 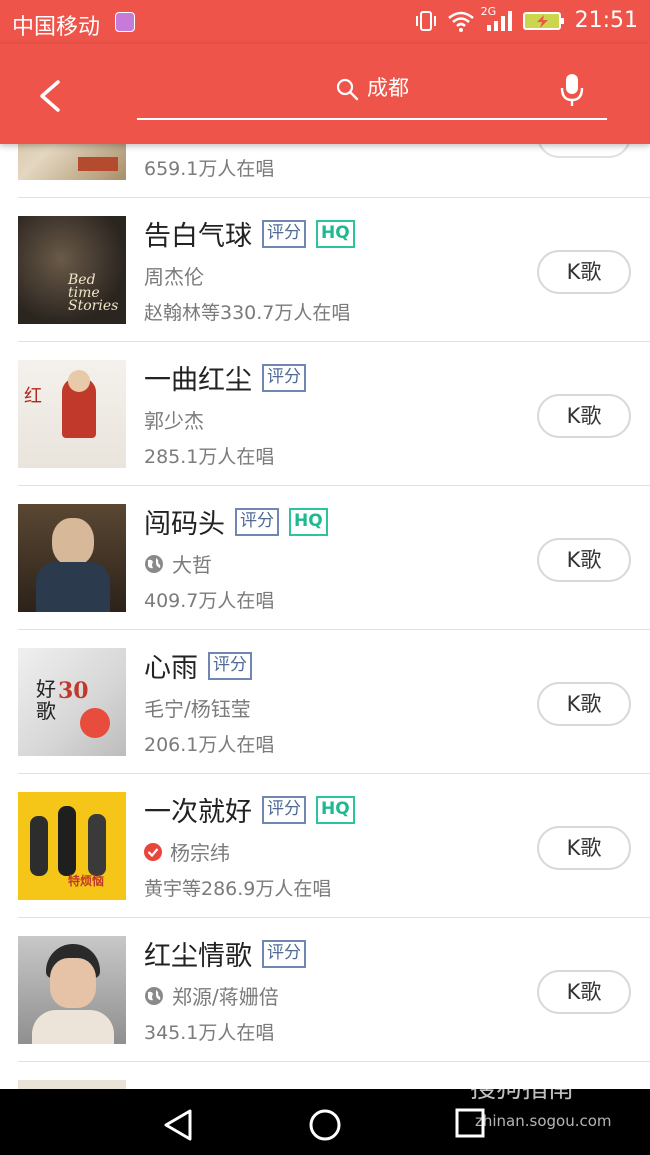 What do you see at coordinates (198, 380) in the screenshot?
I see `song-title: 一曲红尘` at bounding box center [198, 380].